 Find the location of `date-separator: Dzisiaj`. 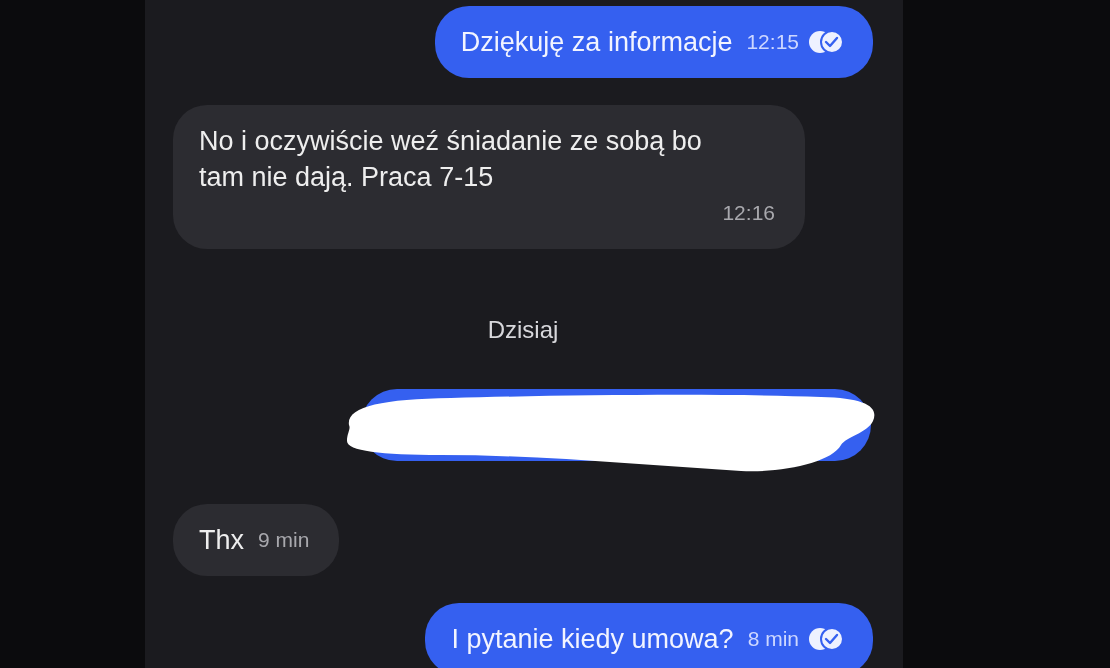

date-separator: Dzisiaj is located at coordinates (523, 330).